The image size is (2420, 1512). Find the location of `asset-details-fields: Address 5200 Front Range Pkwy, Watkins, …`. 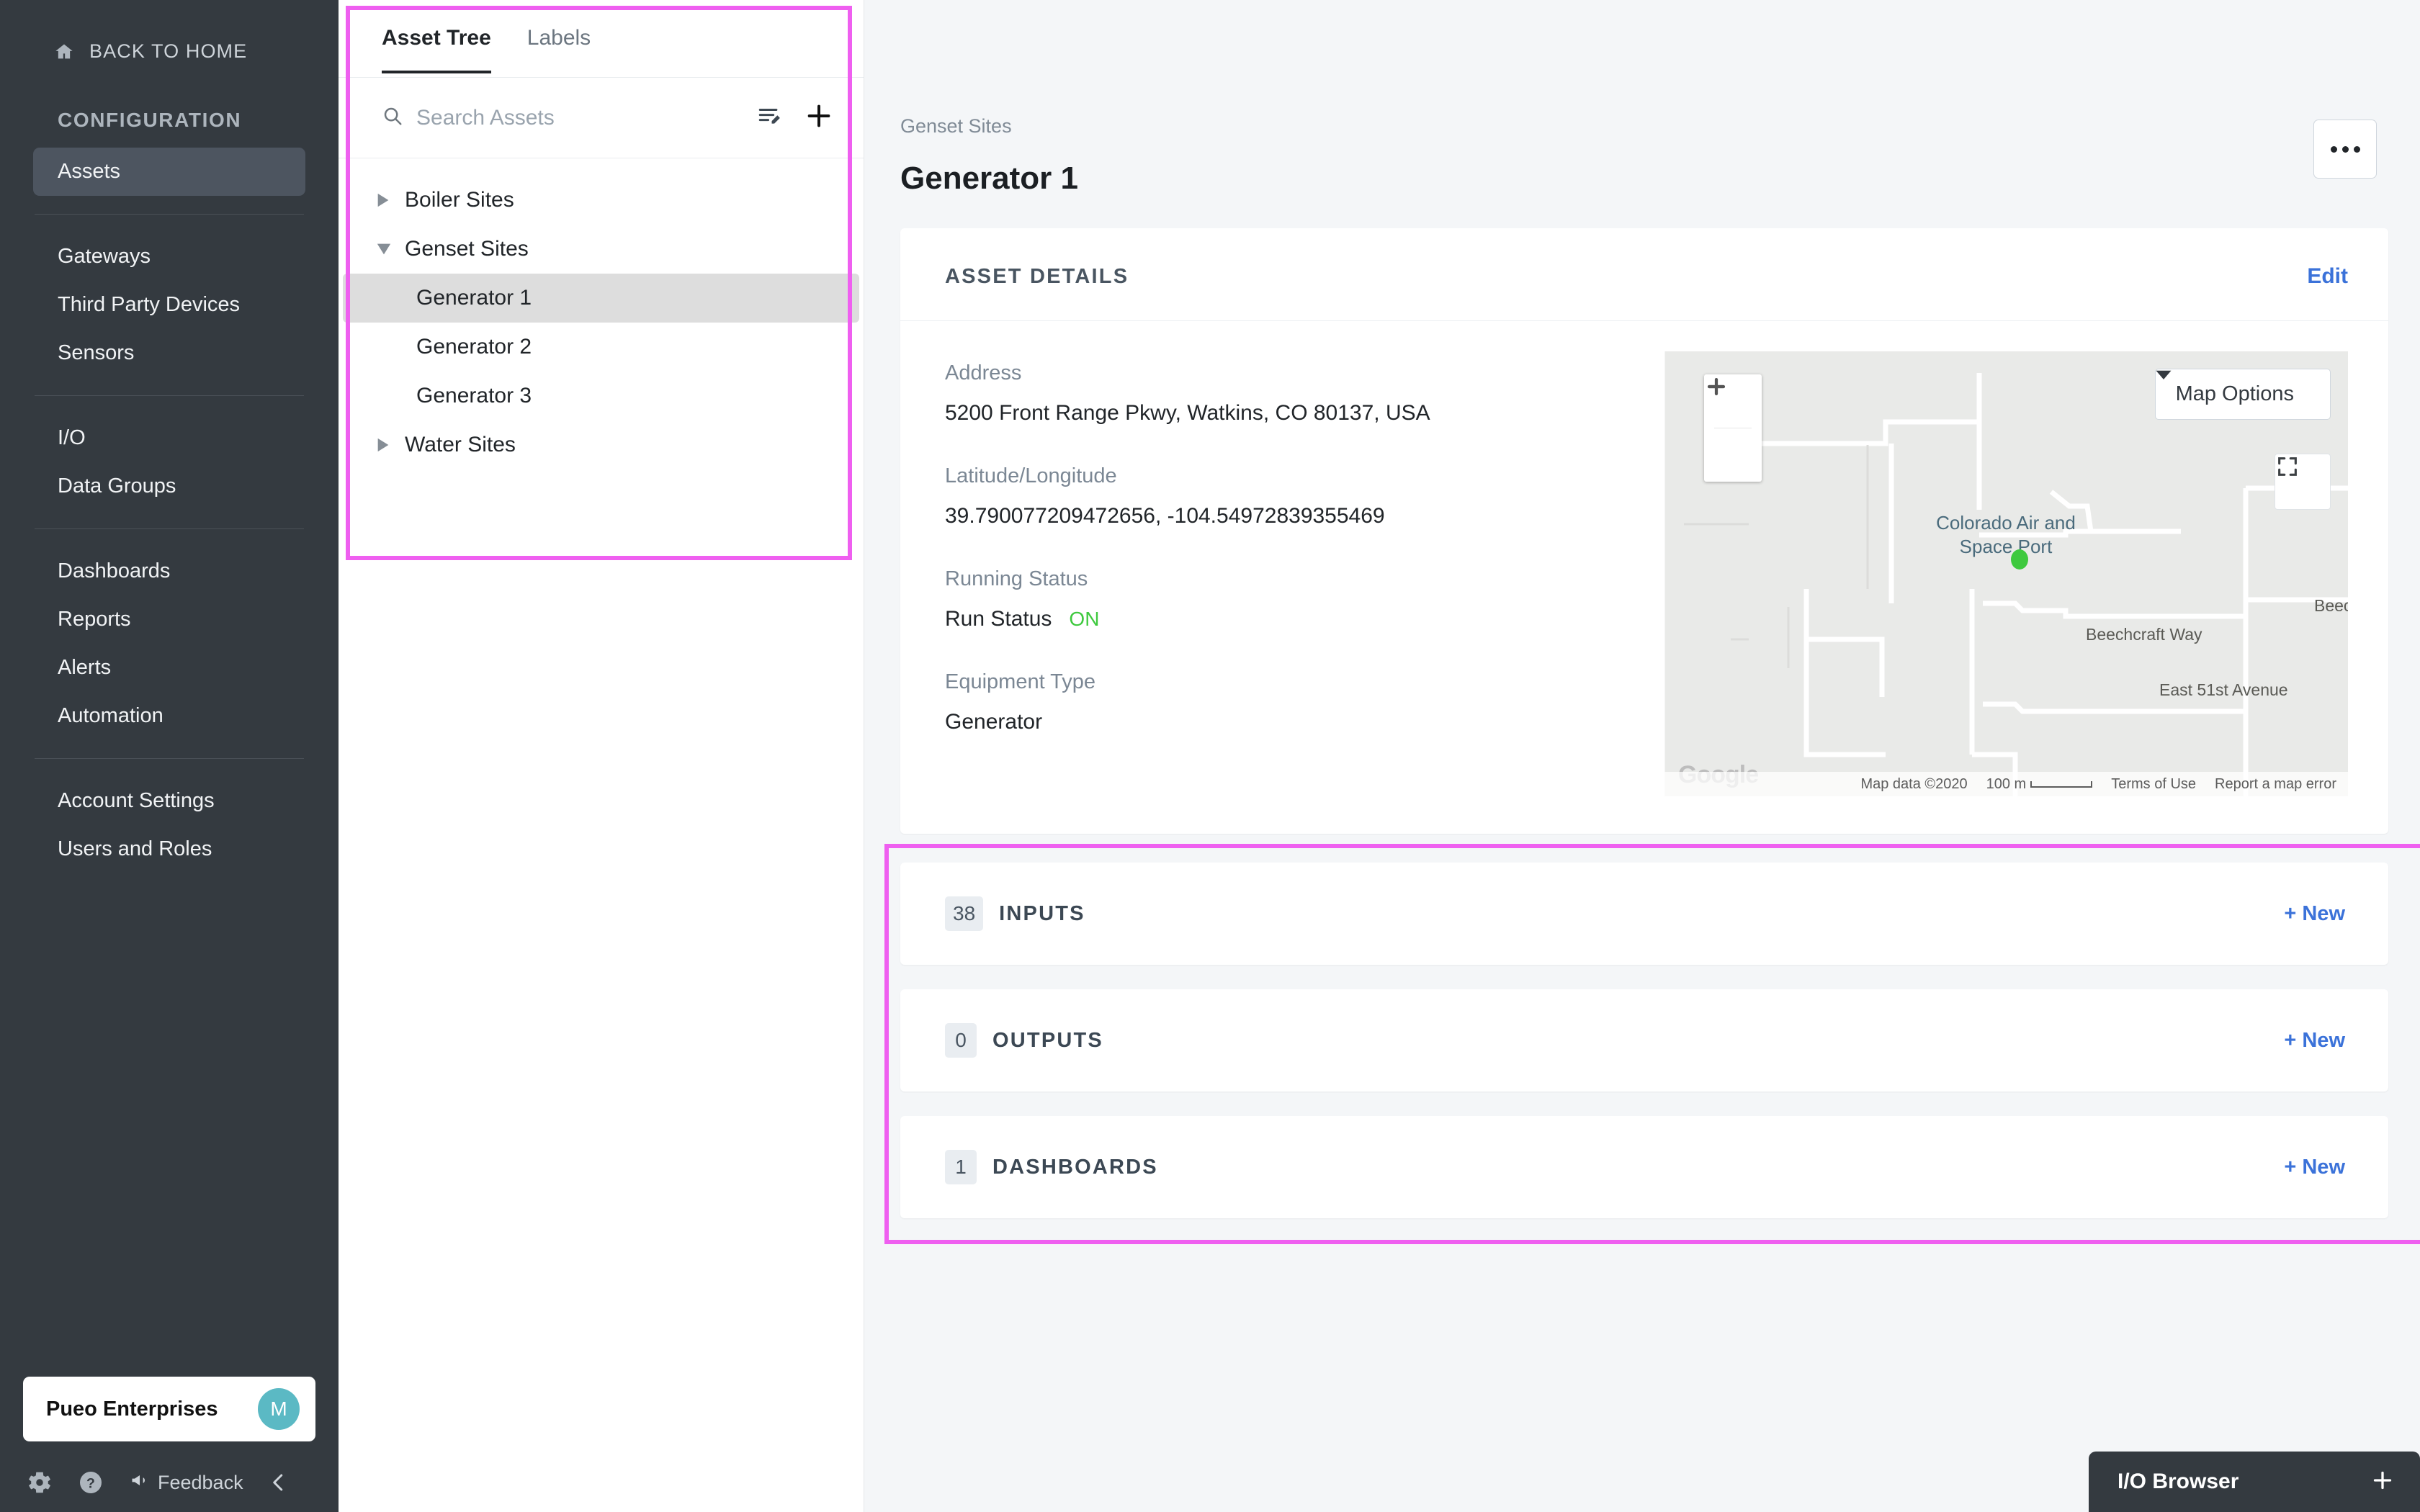

asset-details-fields: Address 5200 Front Range Pkwy, Watkins, … is located at coordinates (1289, 573).